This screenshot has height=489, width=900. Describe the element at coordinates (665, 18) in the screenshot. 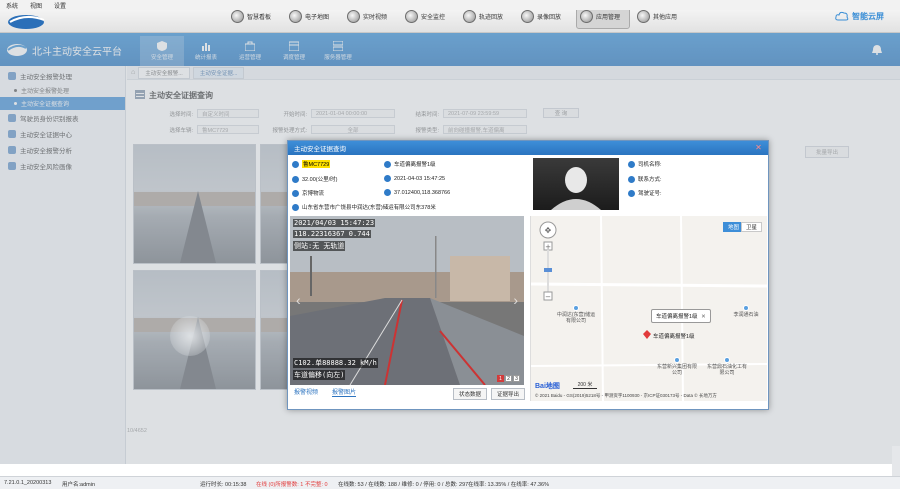

I see `module-label: 其他应用` at that location.